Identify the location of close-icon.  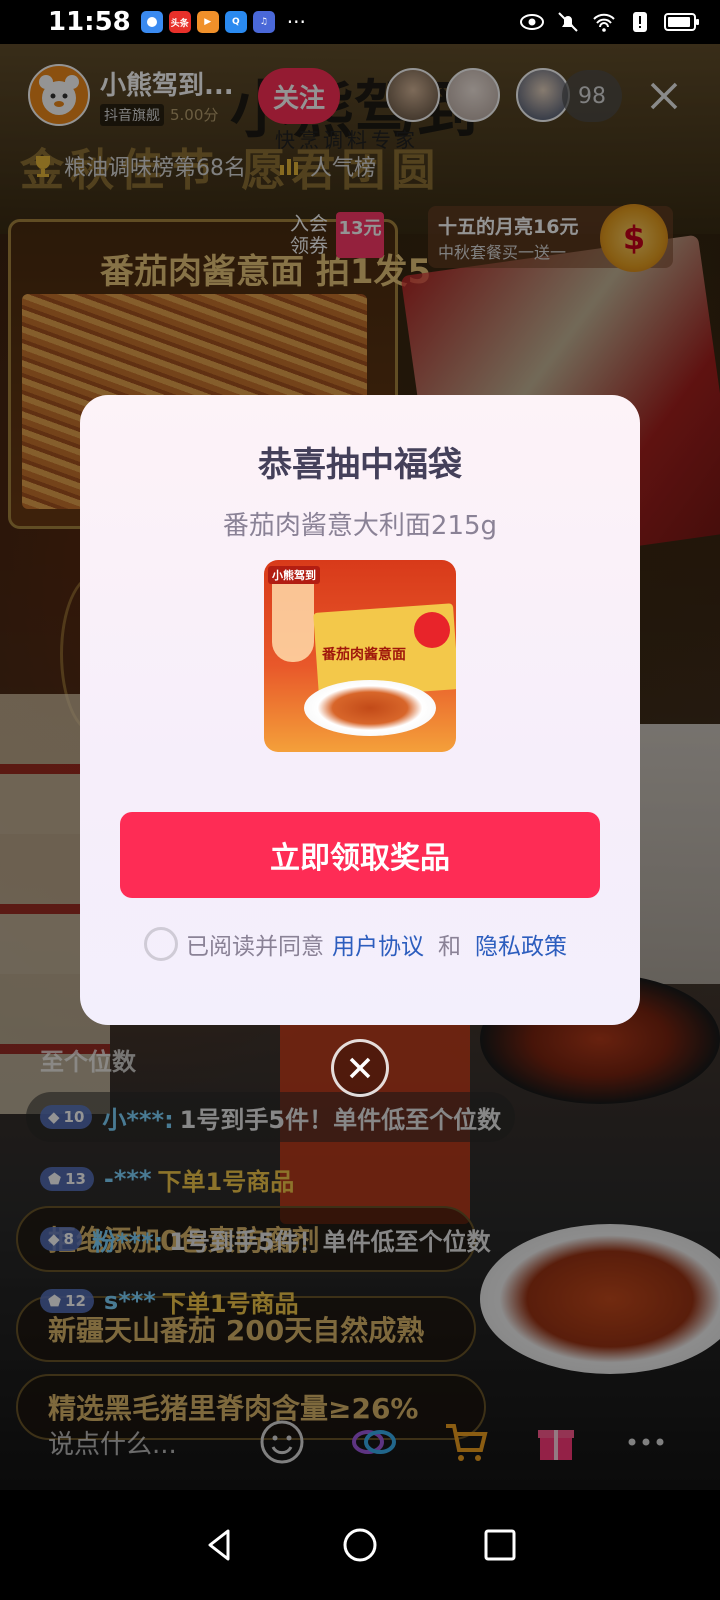
(360, 1068).